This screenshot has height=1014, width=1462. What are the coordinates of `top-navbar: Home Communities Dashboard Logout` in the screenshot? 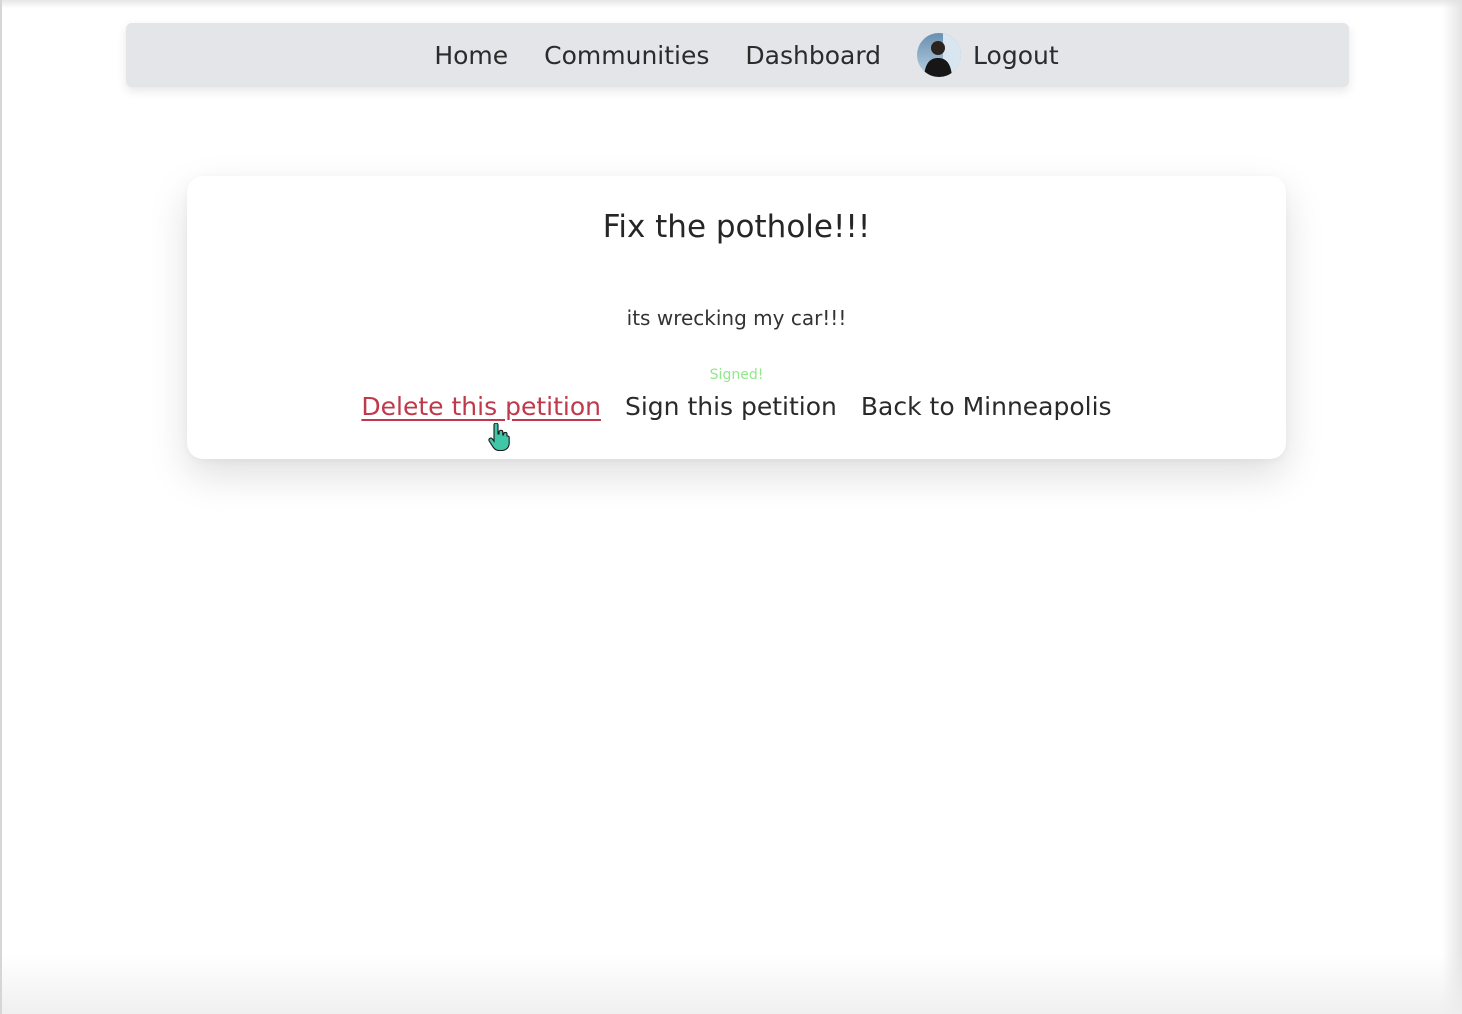 It's located at (737, 55).